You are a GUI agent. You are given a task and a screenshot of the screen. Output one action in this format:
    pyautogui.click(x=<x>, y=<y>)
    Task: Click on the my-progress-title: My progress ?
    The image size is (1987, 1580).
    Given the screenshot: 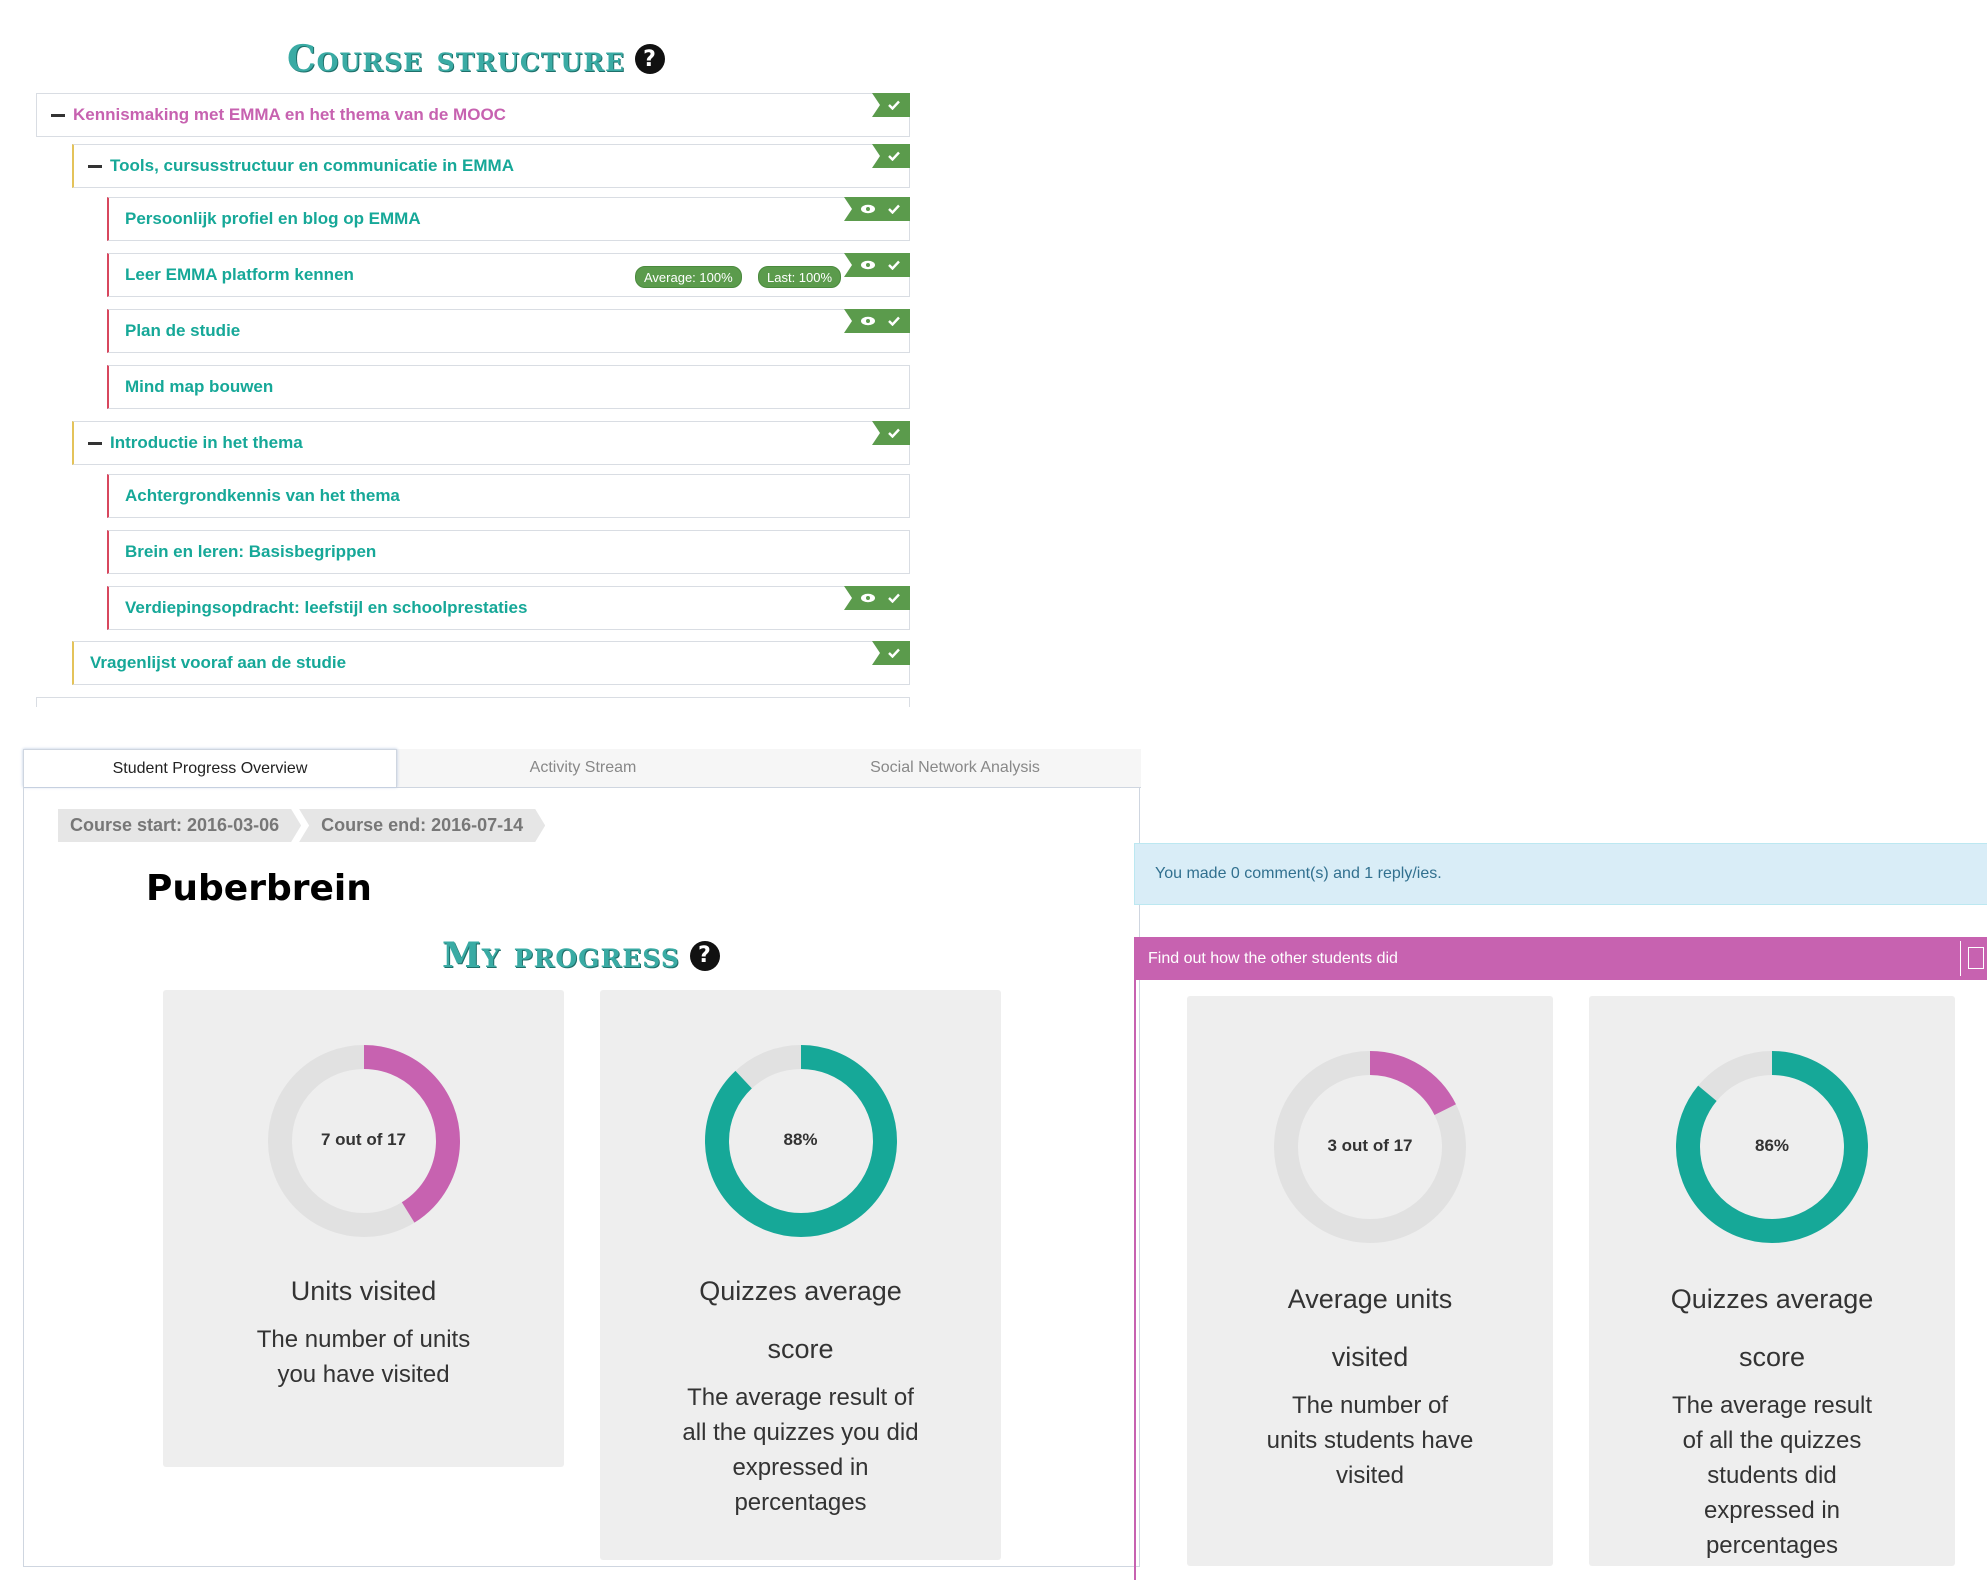 What is the action you would take?
    pyautogui.click(x=581, y=955)
    